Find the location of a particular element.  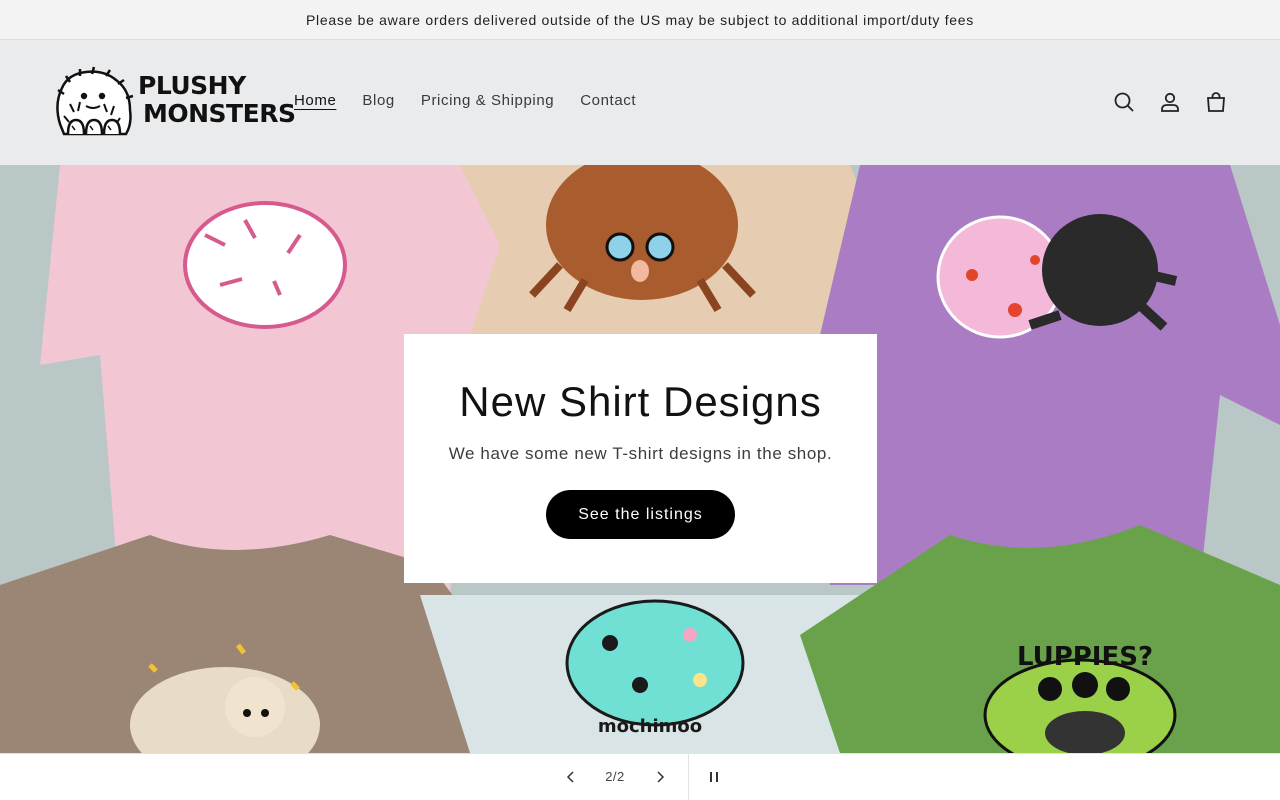

logo-monster-icon is located at coordinates (95, 101).